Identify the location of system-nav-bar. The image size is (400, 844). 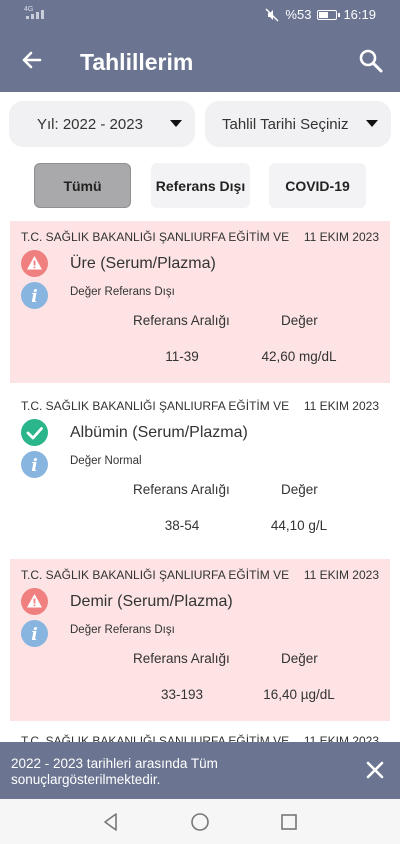
(200, 821).